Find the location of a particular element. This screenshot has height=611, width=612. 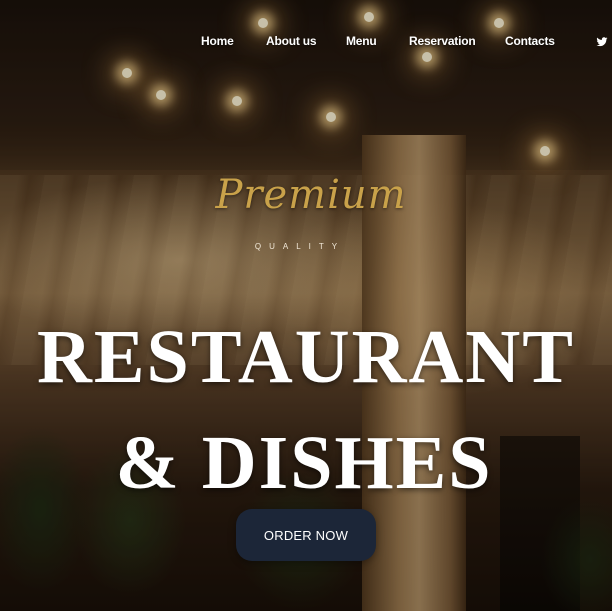

premium-script-title: Premium is located at coordinates (311, 195).